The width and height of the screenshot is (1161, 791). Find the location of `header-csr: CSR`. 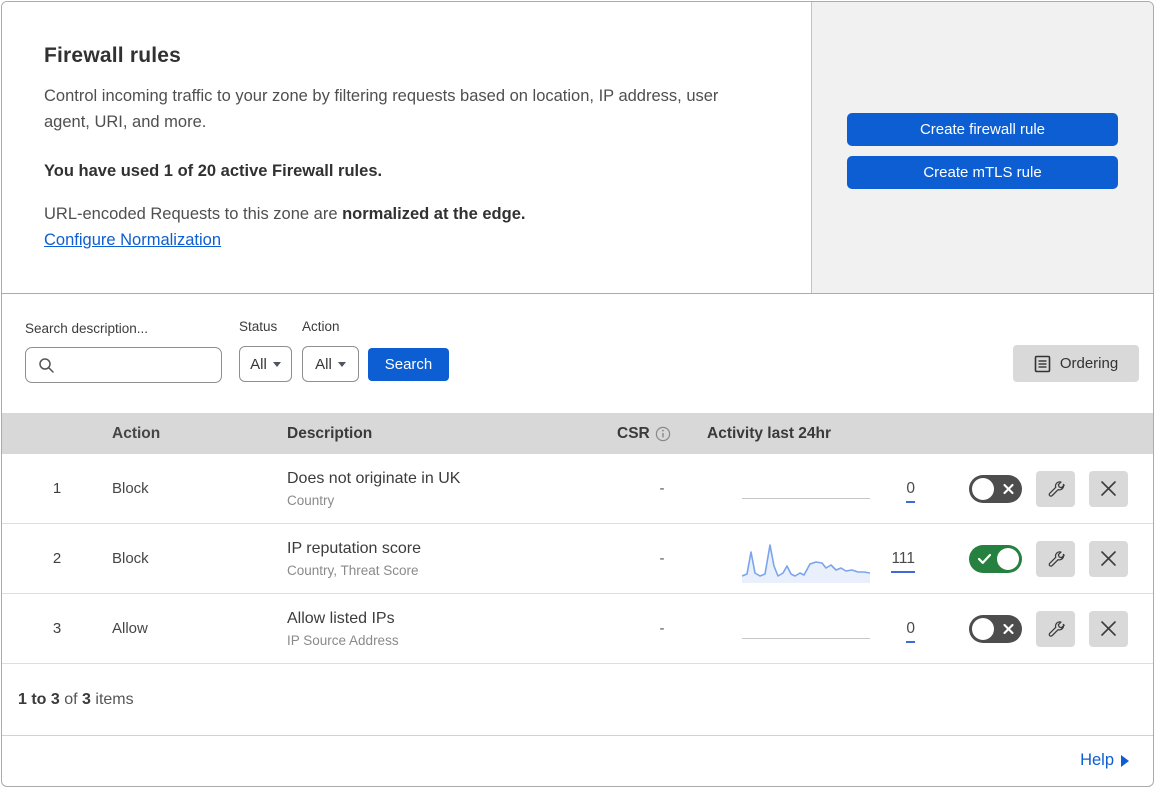

header-csr: CSR is located at coordinates (662, 434).